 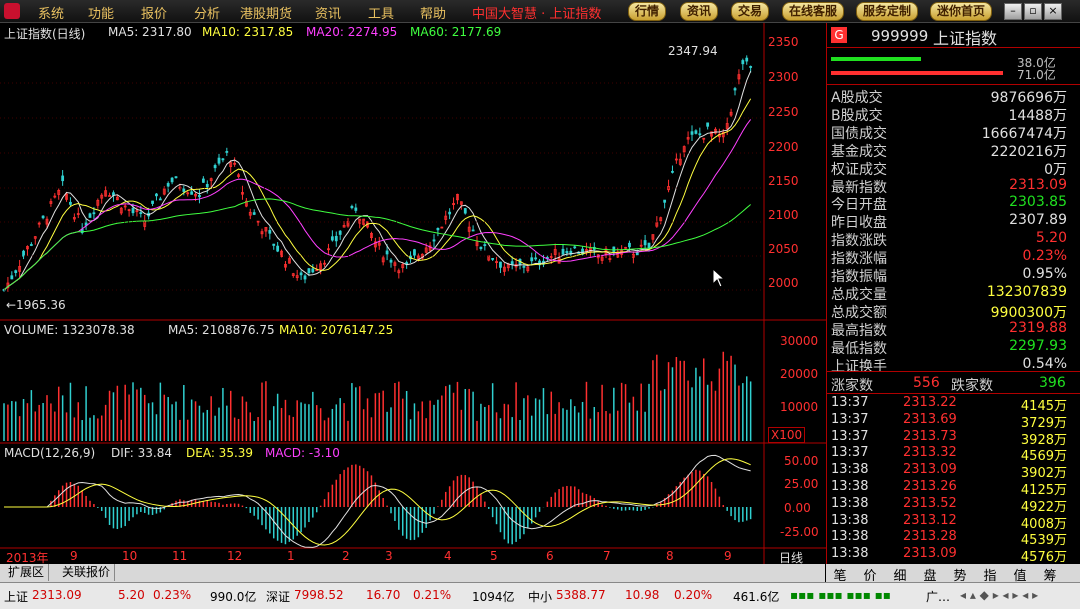 I want to click on tick-row: 13:37 2313.22 4145万, so click(x=949, y=404).